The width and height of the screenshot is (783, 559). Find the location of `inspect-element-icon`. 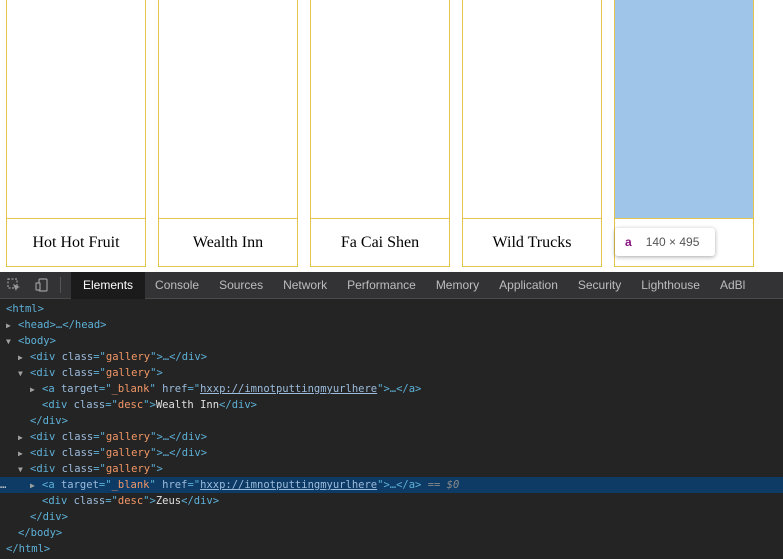

inspect-element-icon is located at coordinates (14, 285).